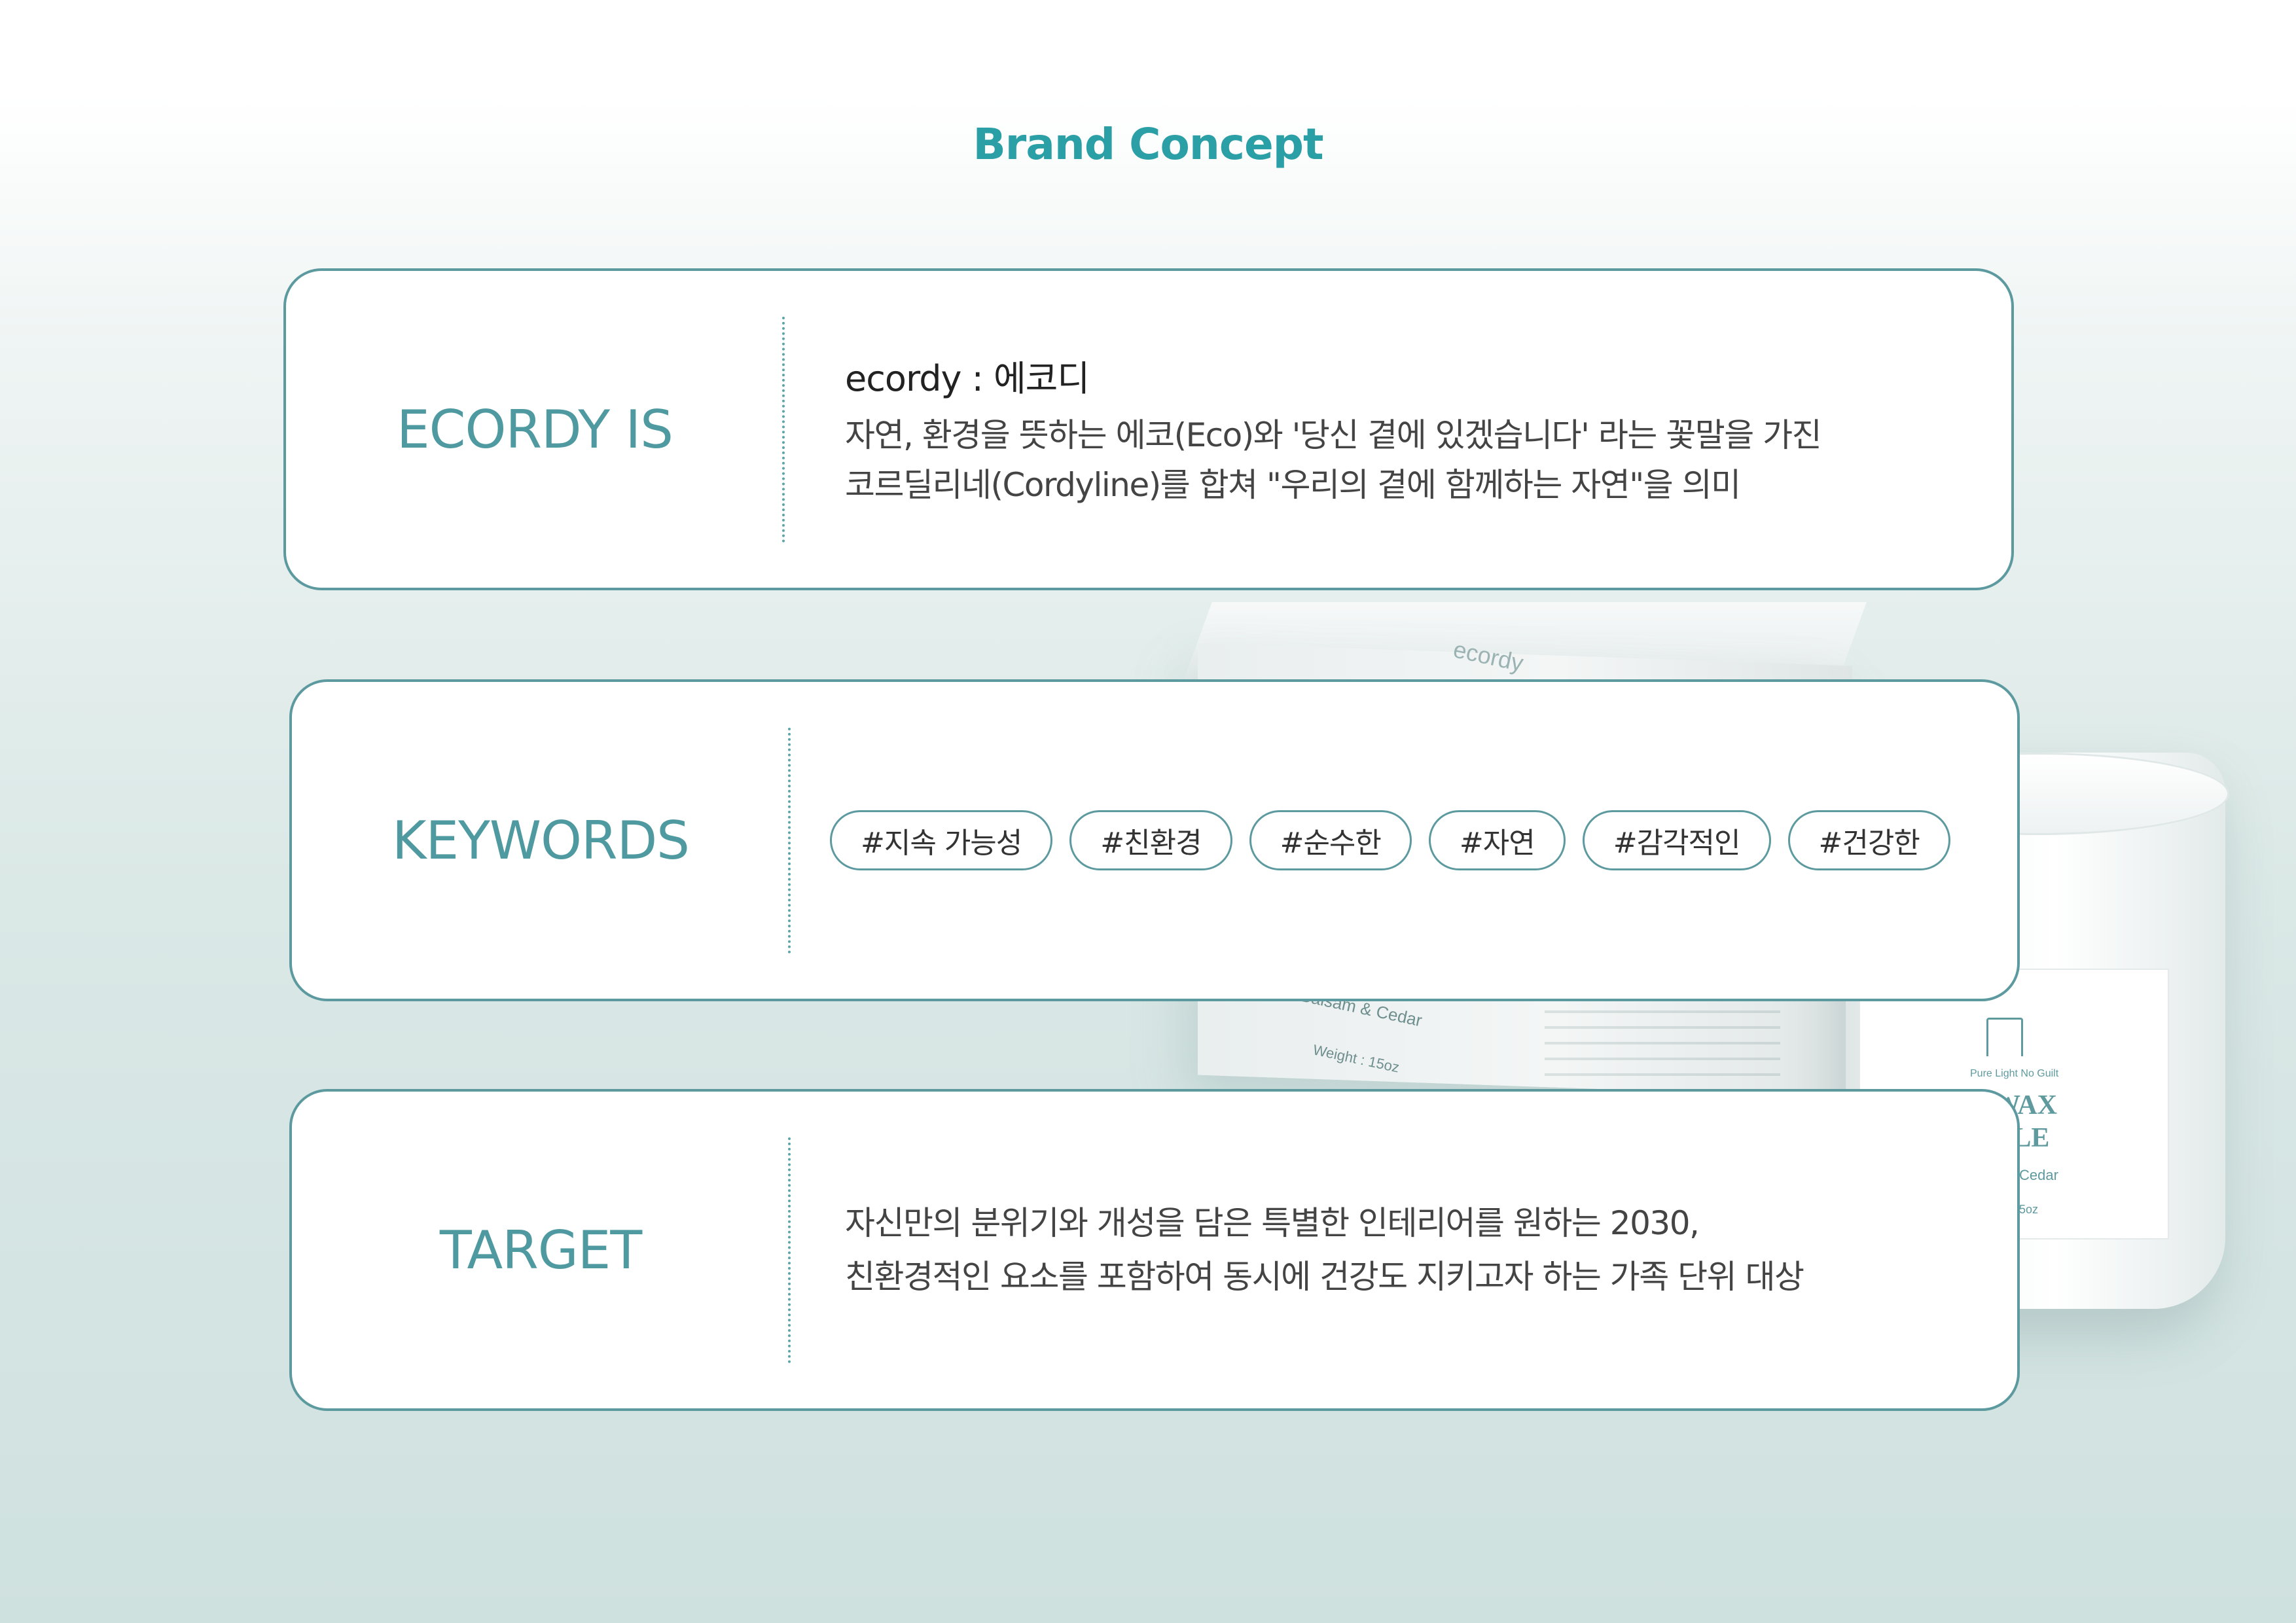 This screenshot has width=2296, height=1623. Describe the element at coordinates (967, 378) in the screenshot. I see `brand-name-title: ecordy : 에코디` at that location.